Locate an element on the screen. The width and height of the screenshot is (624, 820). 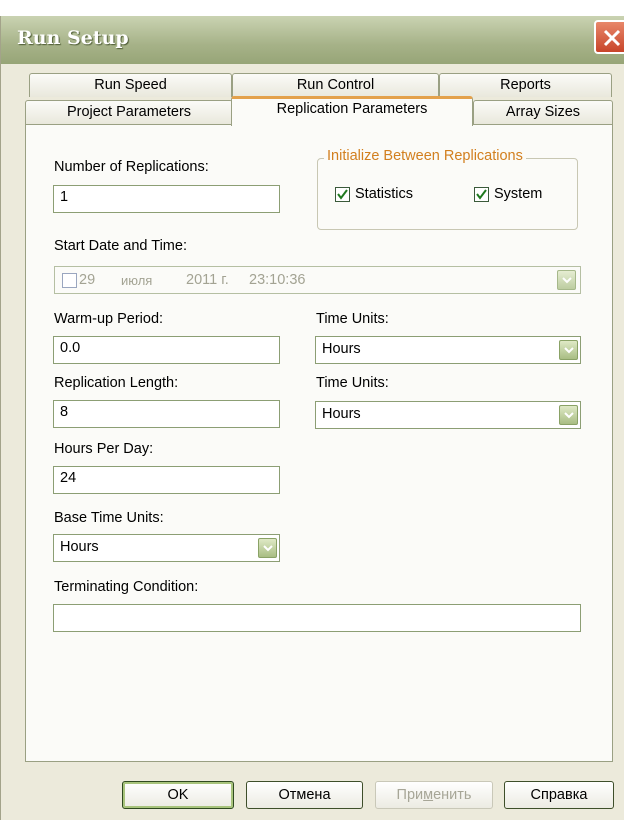
hours-per-day-value: 24 is located at coordinates (68, 478).